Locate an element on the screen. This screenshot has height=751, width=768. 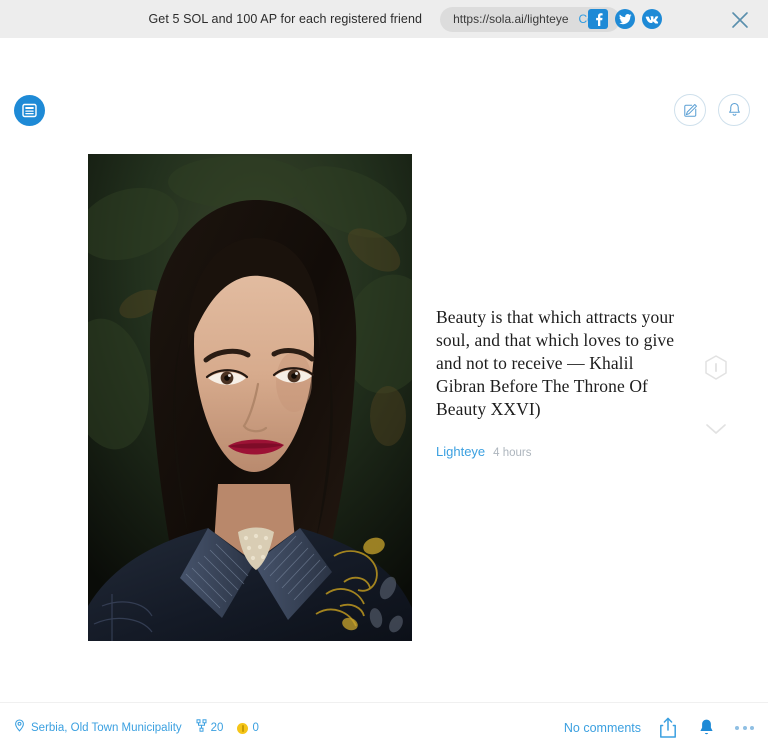
location-pin-icon is located at coordinates (19, 728).